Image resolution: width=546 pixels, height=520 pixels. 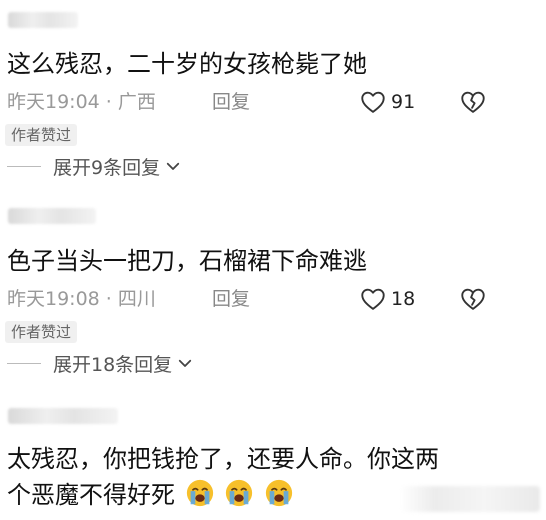 What do you see at coordinates (107, 167) in the screenshot?
I see `expand-replies-label: 展开9条回复` at bounding box center [107, 167].